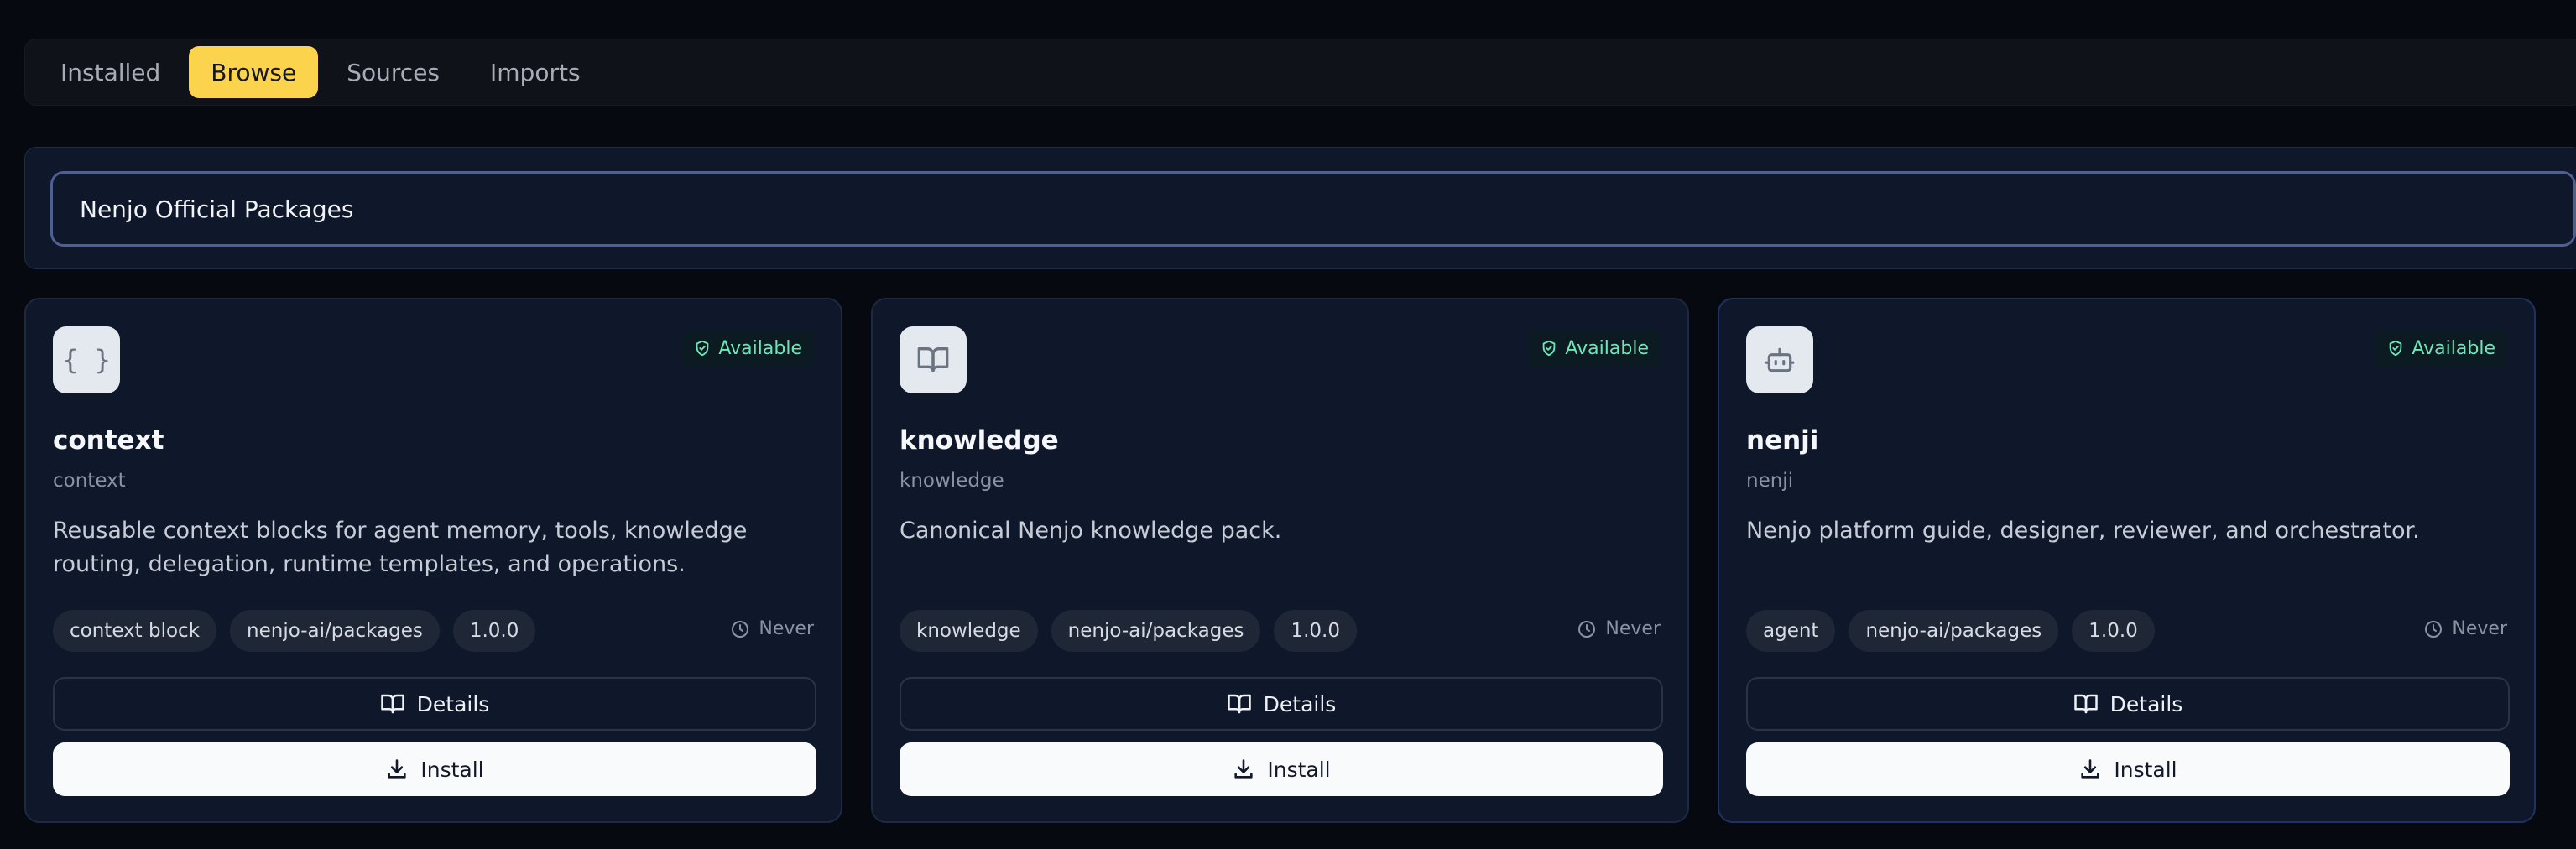 This screenshot has width=2576, height=849. Describe the element at coordinates (979, 441) in the screenshot. I see `package-title: knowledge` at that location.